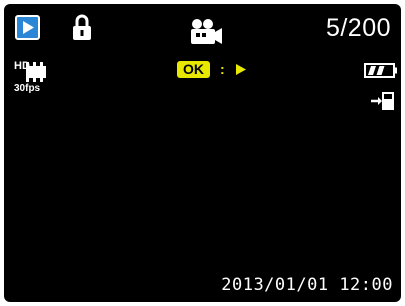 The image size is (405, 306). I want to click on video-camera-icon, so click(206, 31).